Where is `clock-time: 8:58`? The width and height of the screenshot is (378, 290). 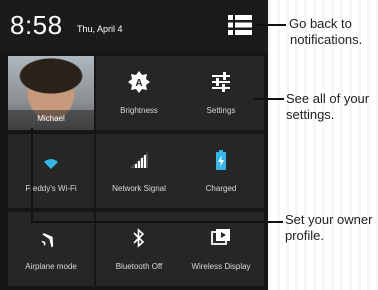
clock-time: 8:58 is located at coordinates (36, 25).